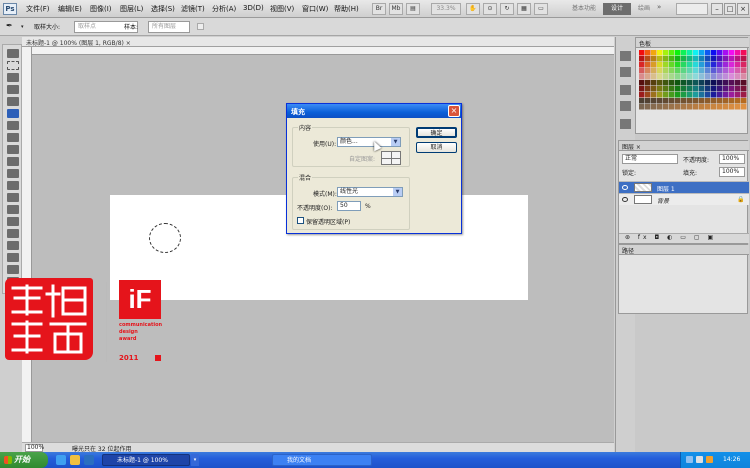 Image resolution: width=750 pixels, height=468 pixels. I want to click on blend-mode-select: 正常, so click(650, 159).